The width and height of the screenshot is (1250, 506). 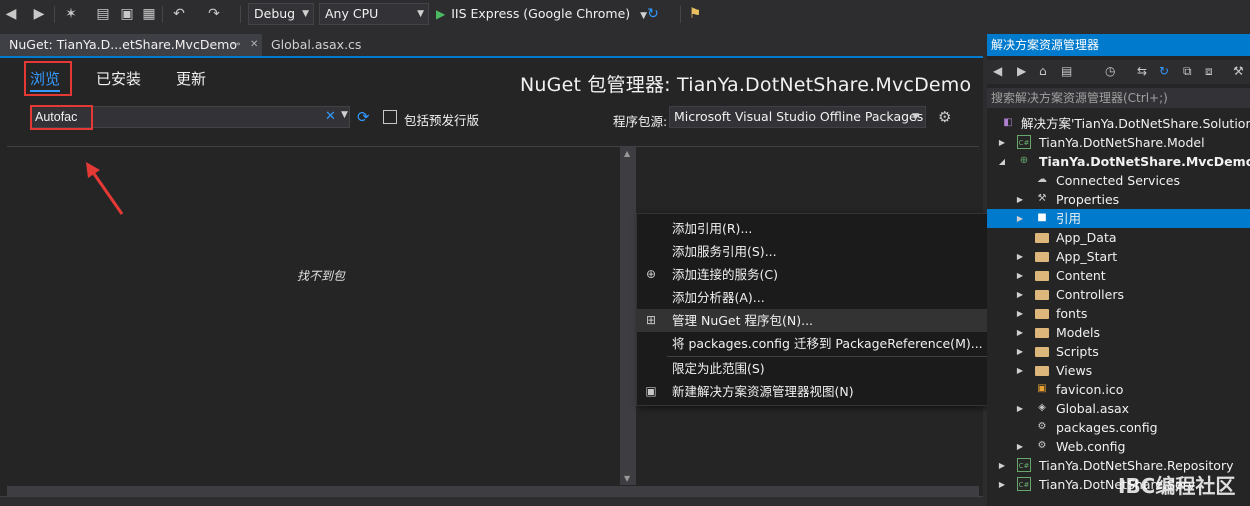 I want to click on menu-item-scope-to-this: 限定为此范围(S), so click(x=829, y=368).